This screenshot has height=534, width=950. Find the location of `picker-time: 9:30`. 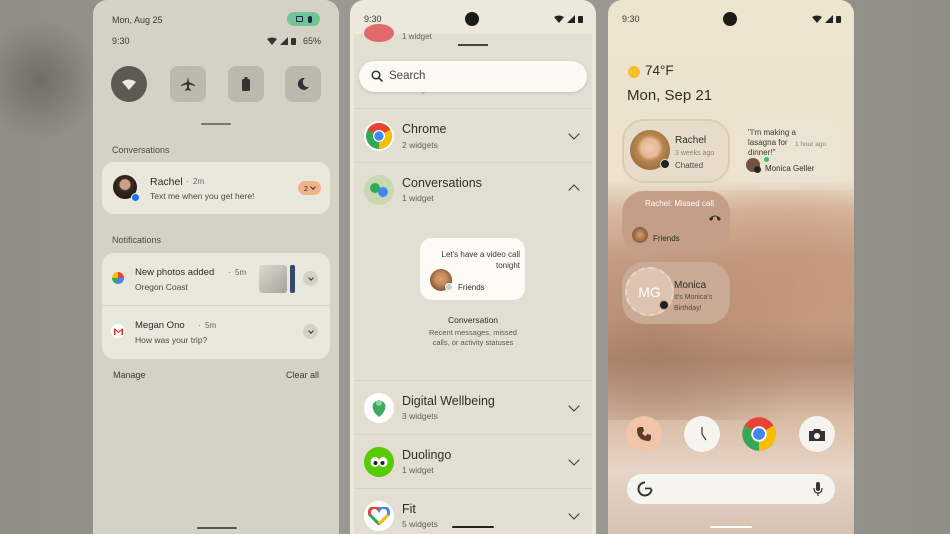

picker-time: 9:30 is located at coordinates (373, 19).